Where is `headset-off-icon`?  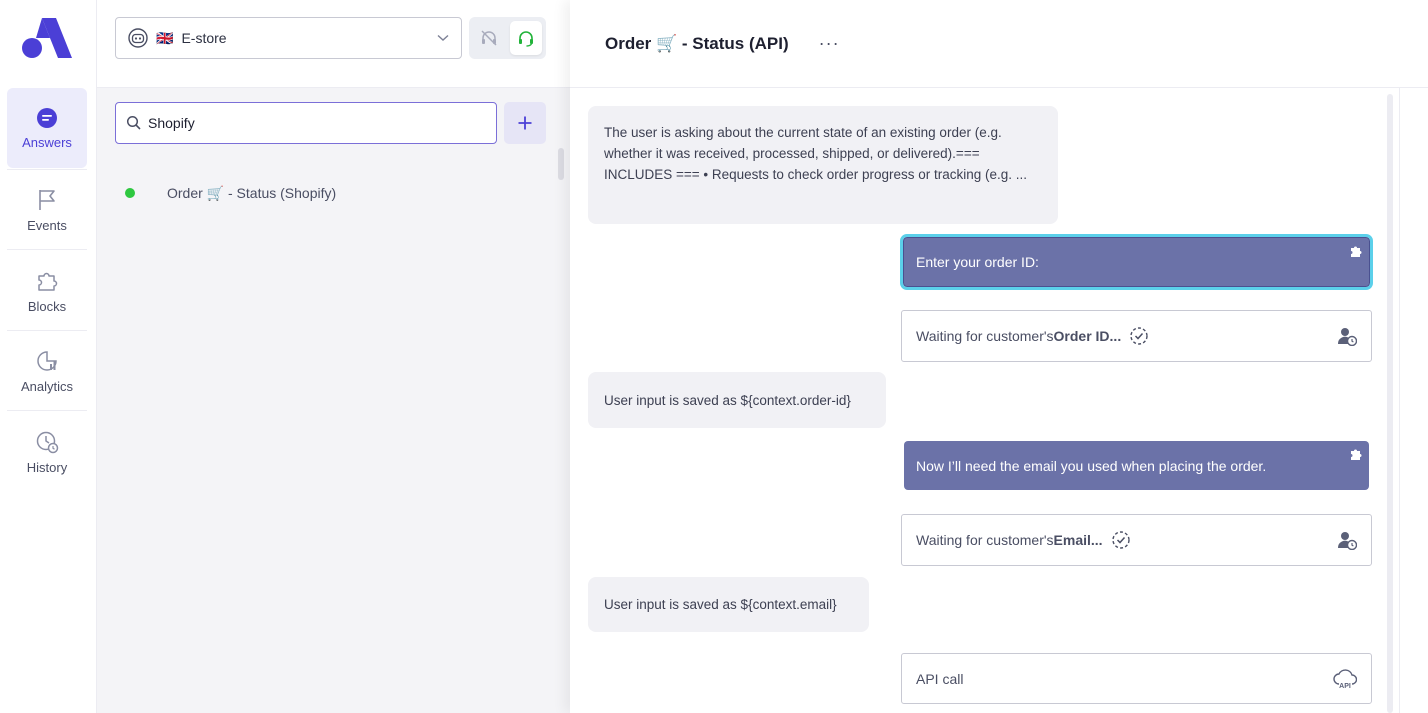 headset-off-icon is located at coordinates (489, 38).